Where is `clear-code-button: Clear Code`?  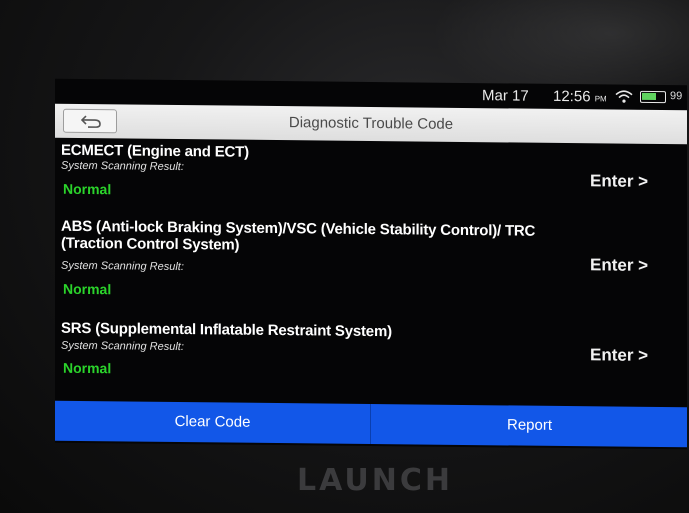
clear-code-button: Clear Code is located at coordinates (213, 422).